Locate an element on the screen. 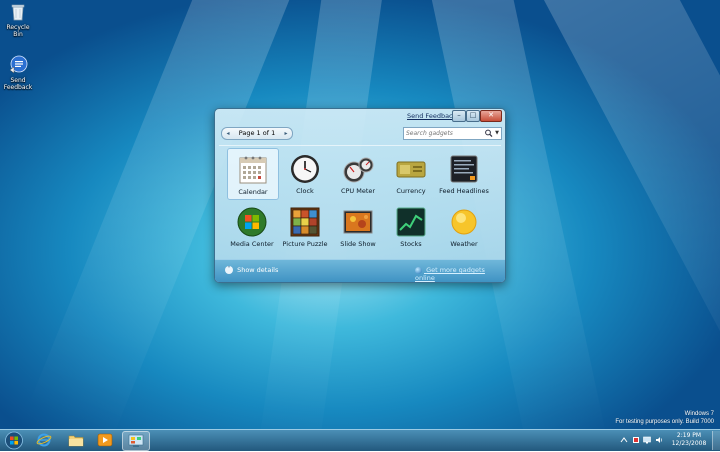 The image size is (720, 452). system-clock: 2:19 PM 12/23/2008 is located at coordinates (689, 440).